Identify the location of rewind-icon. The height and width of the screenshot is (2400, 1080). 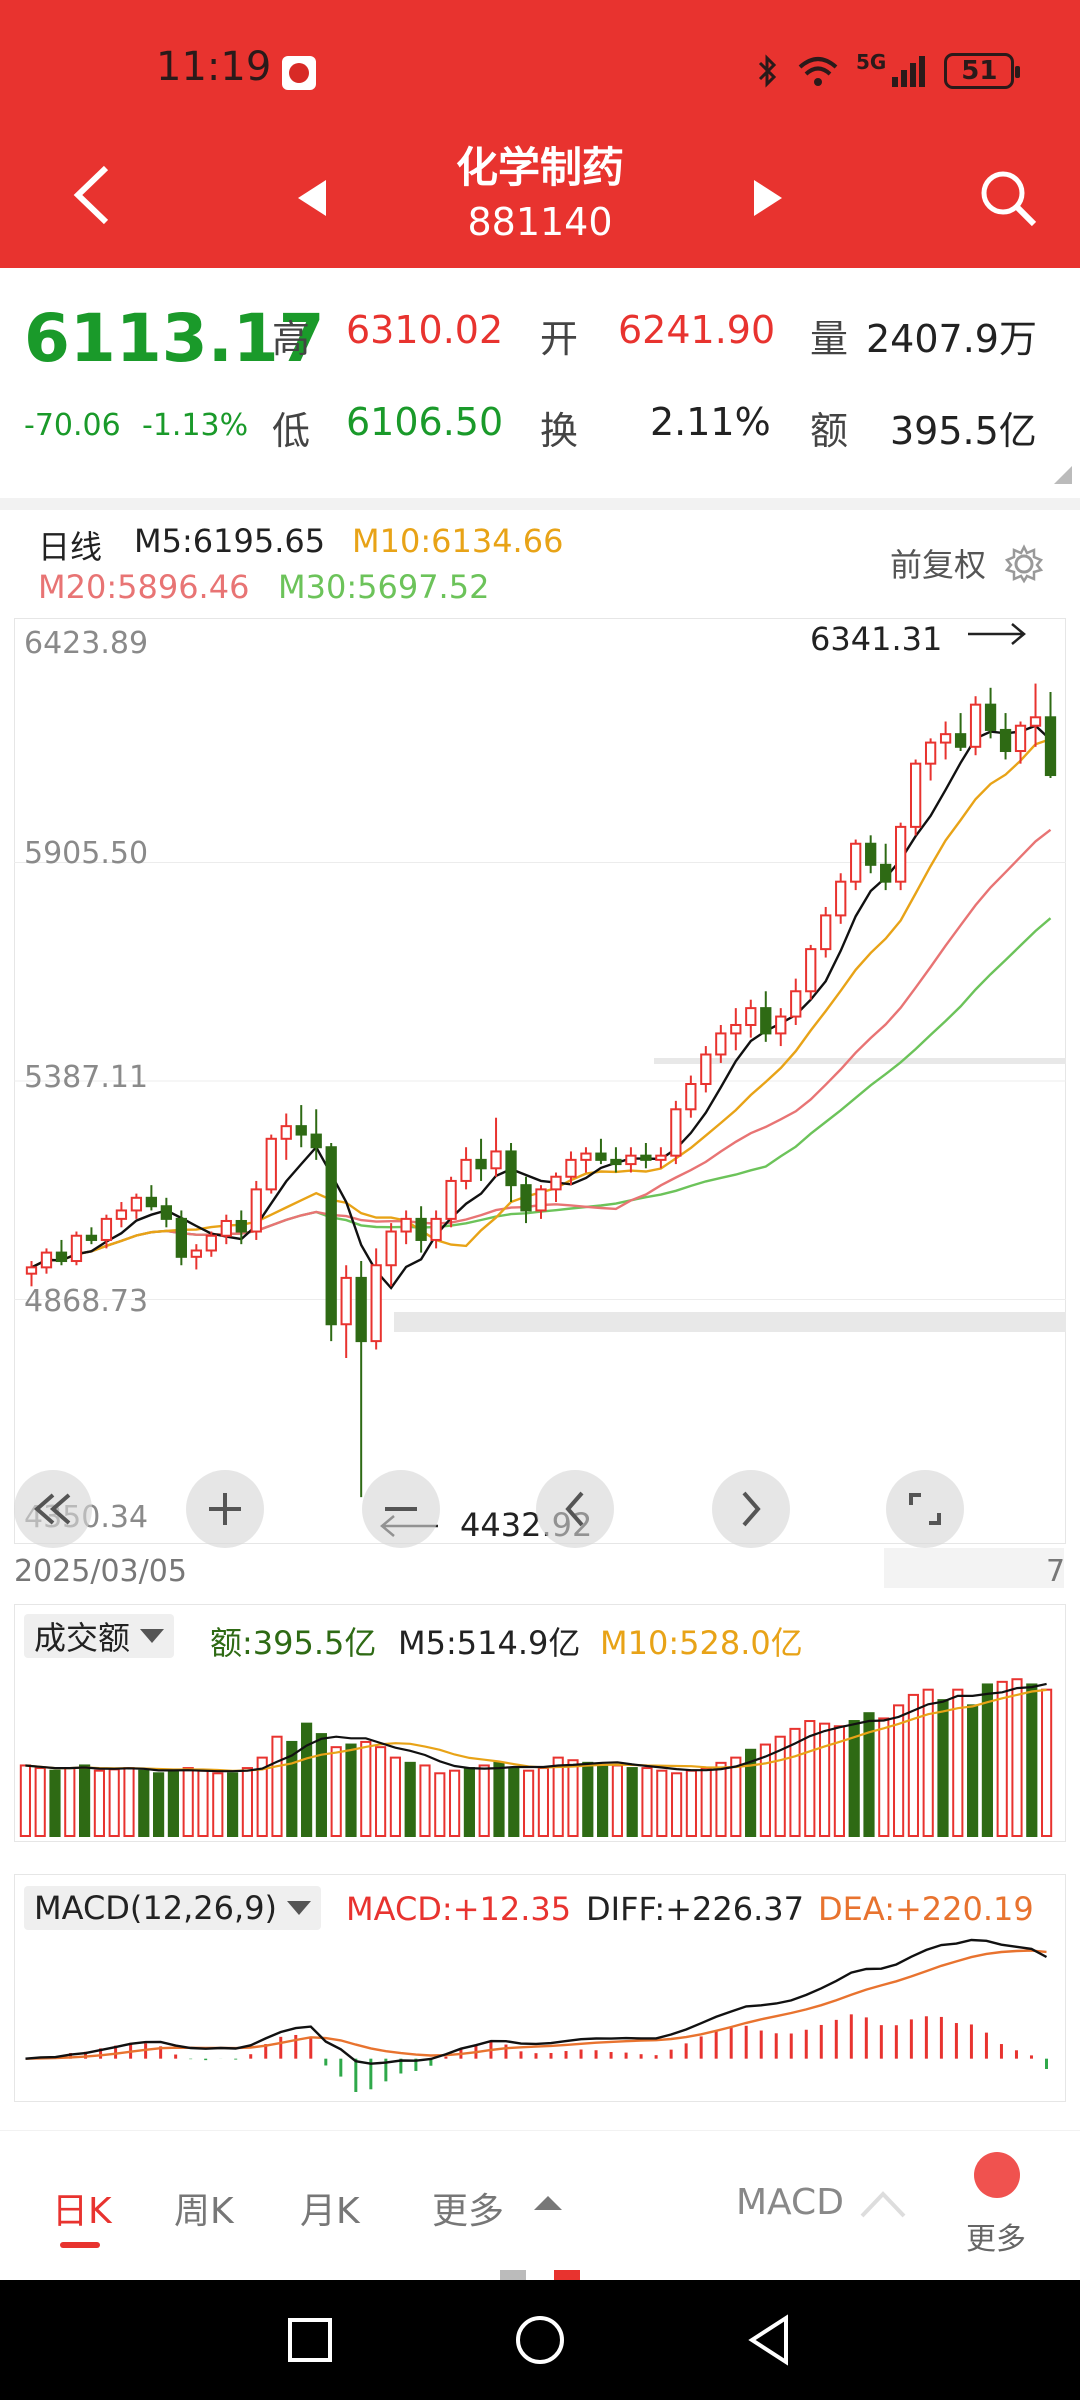
(52, 1509).